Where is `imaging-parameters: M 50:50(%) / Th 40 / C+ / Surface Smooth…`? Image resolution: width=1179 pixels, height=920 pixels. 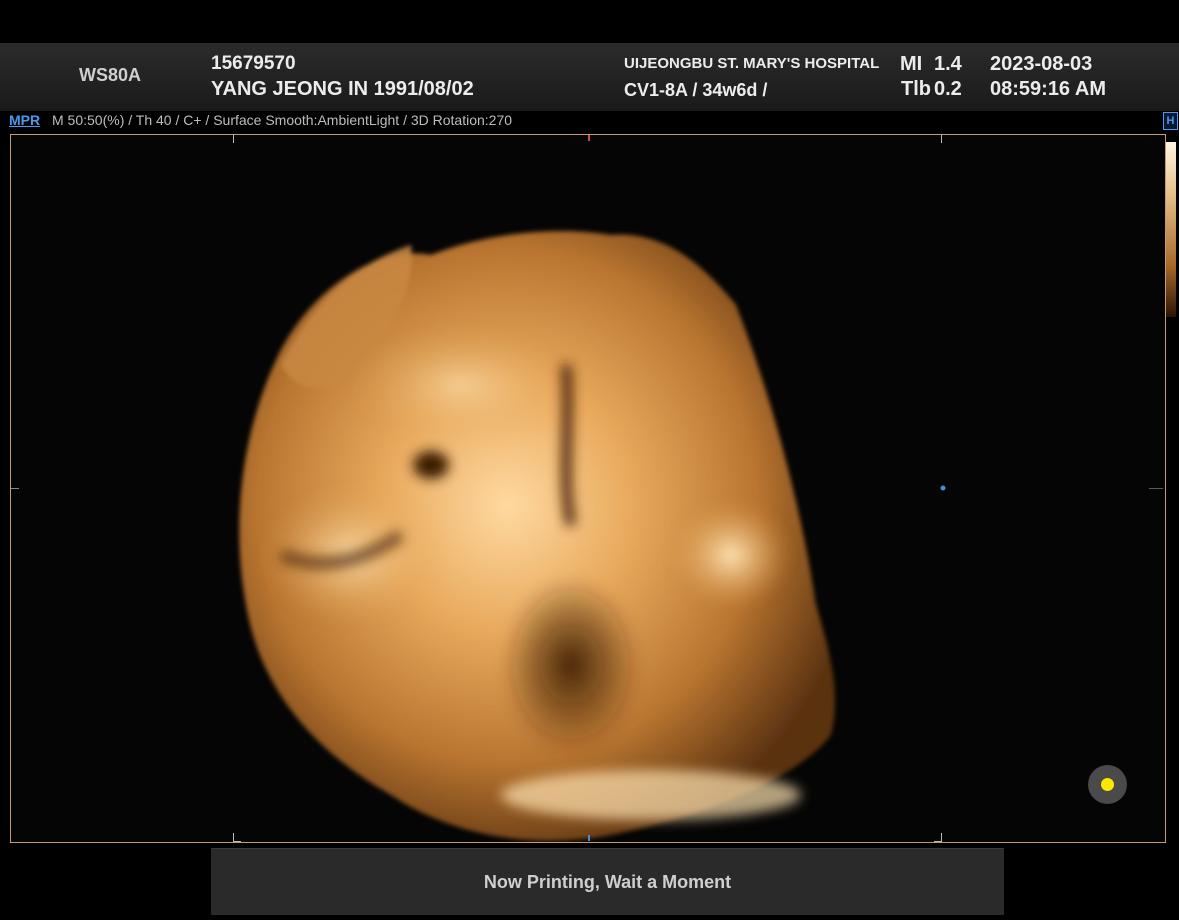 imaging-parameters: M 50:50(%) / Th 40 / C+ / Surface Smooth… is located at coordinates (282, 120).